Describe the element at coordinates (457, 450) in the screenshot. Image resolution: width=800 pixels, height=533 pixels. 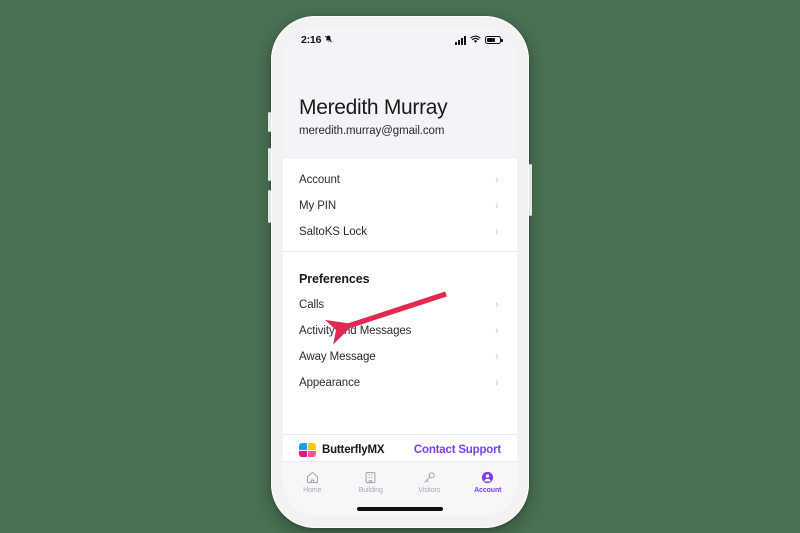
I see `contact-support-link: Contact Support` at that location.